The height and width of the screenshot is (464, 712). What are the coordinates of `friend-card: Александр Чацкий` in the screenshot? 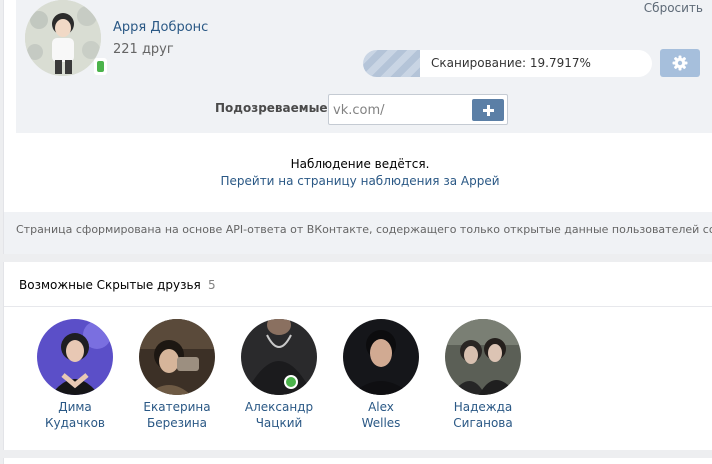 It's located at (279, 375).